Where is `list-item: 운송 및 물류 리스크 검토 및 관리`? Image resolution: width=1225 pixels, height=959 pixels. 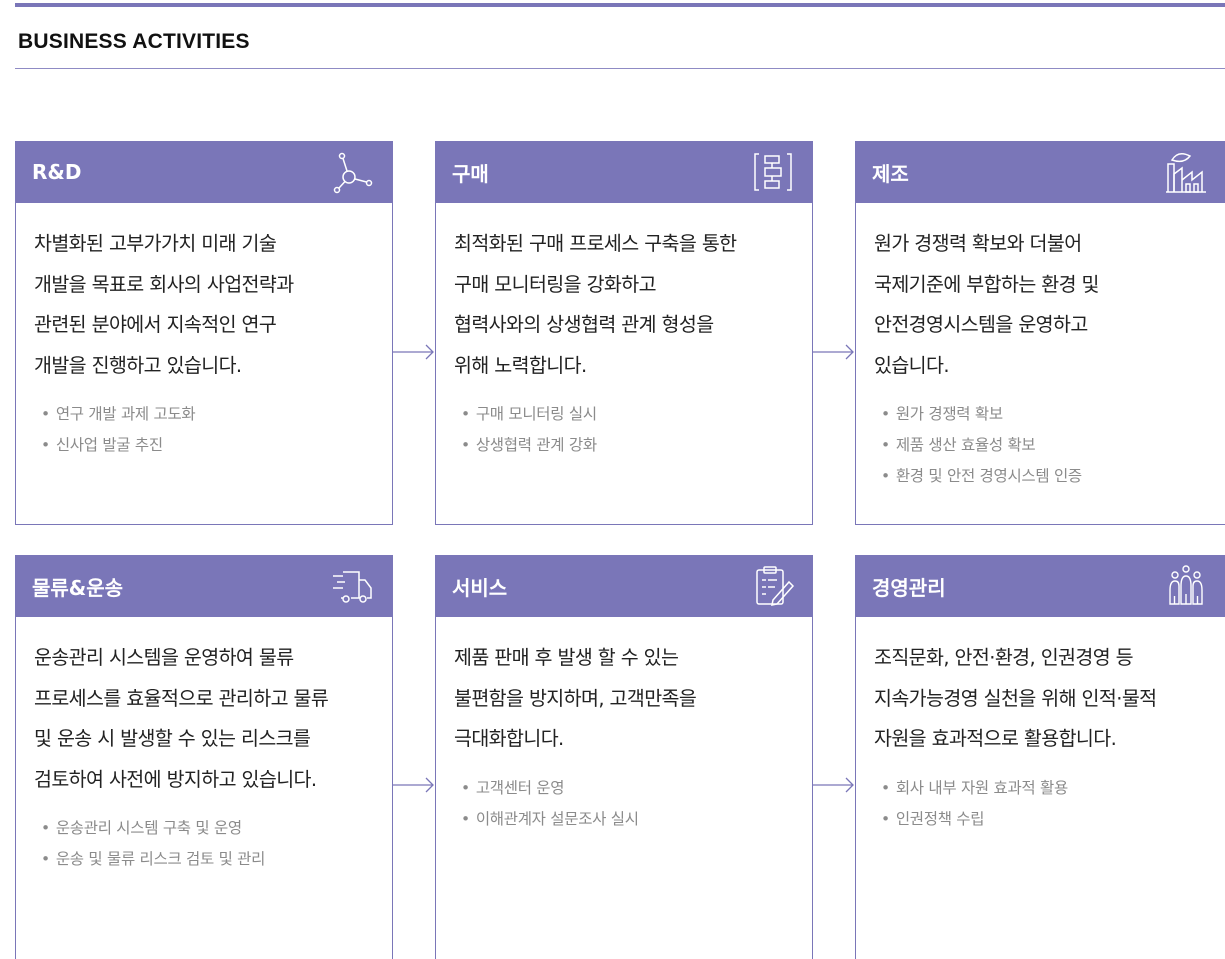 list-item: 운송 및 물류 리스크 검토 및 관리 is located at coordinates (207, 859).